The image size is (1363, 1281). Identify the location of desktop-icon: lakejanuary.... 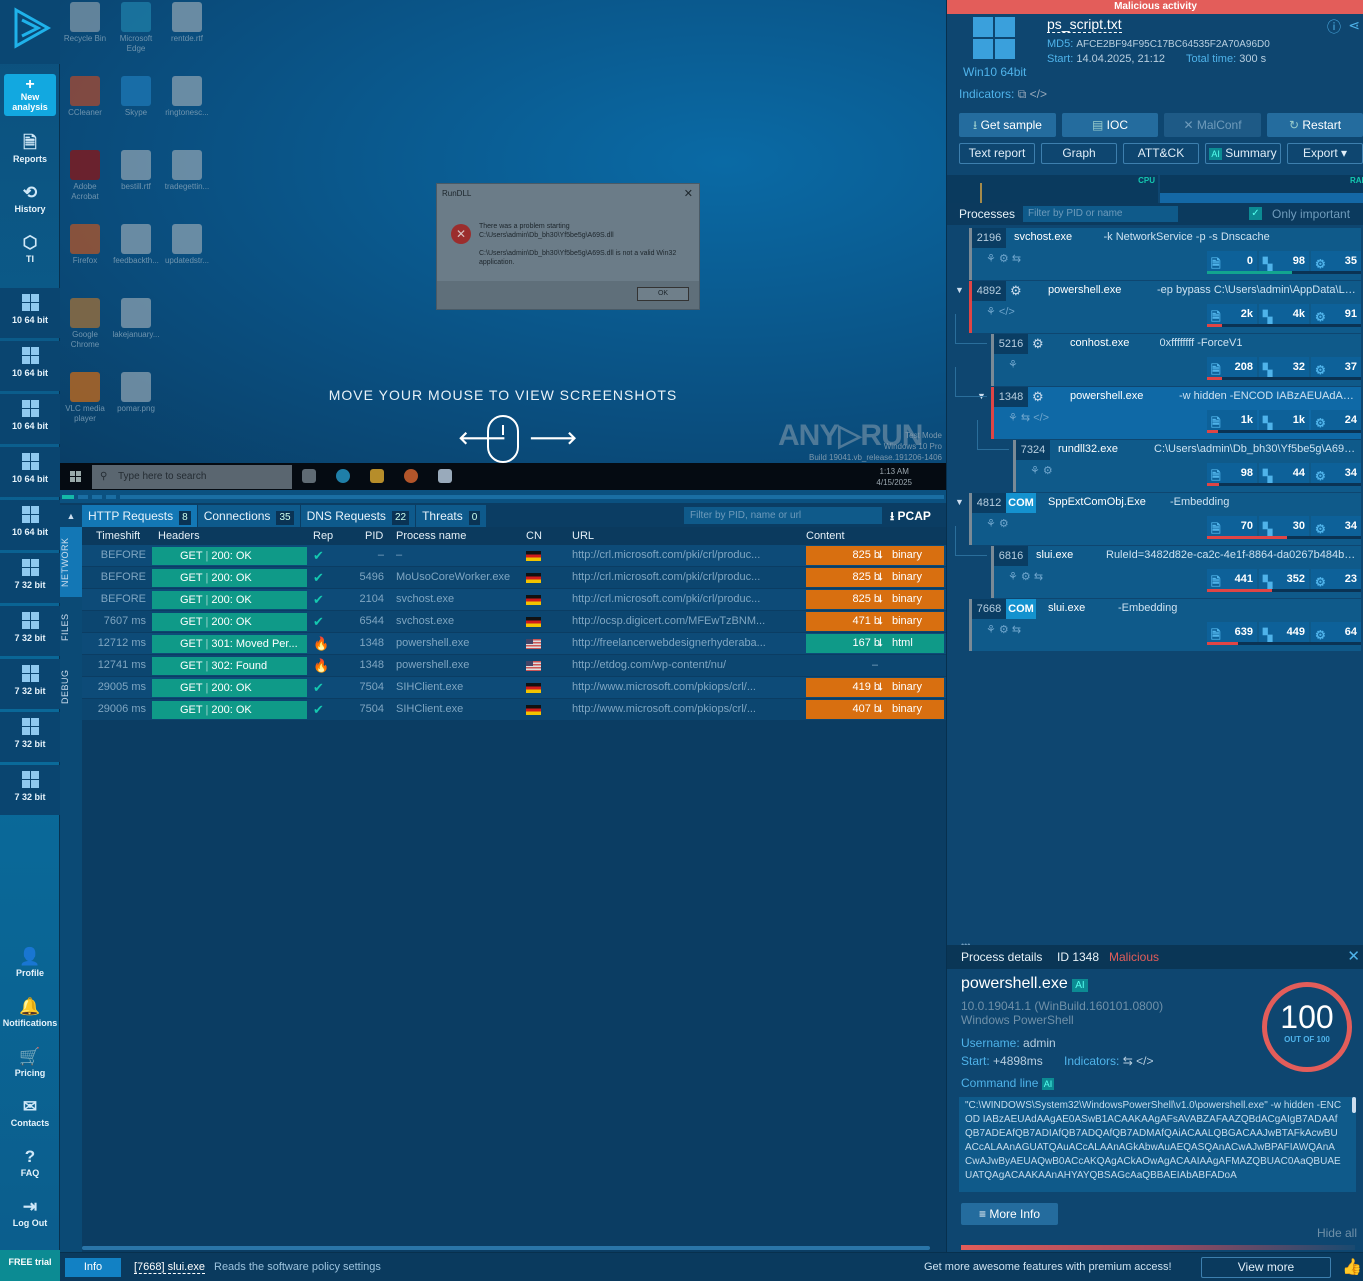
(136, 319).